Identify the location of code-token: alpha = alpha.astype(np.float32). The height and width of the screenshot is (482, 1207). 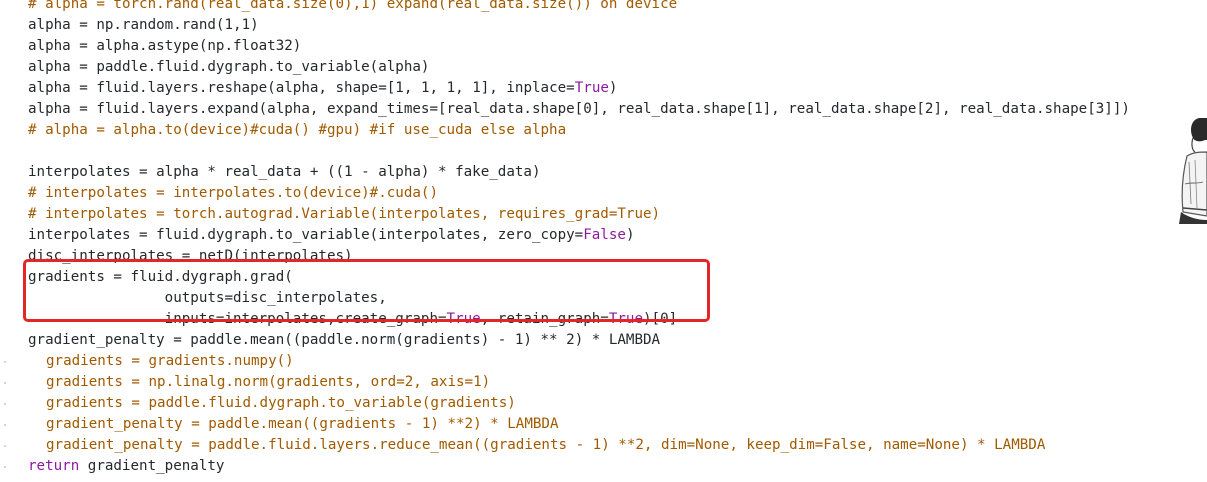
(165, 46).